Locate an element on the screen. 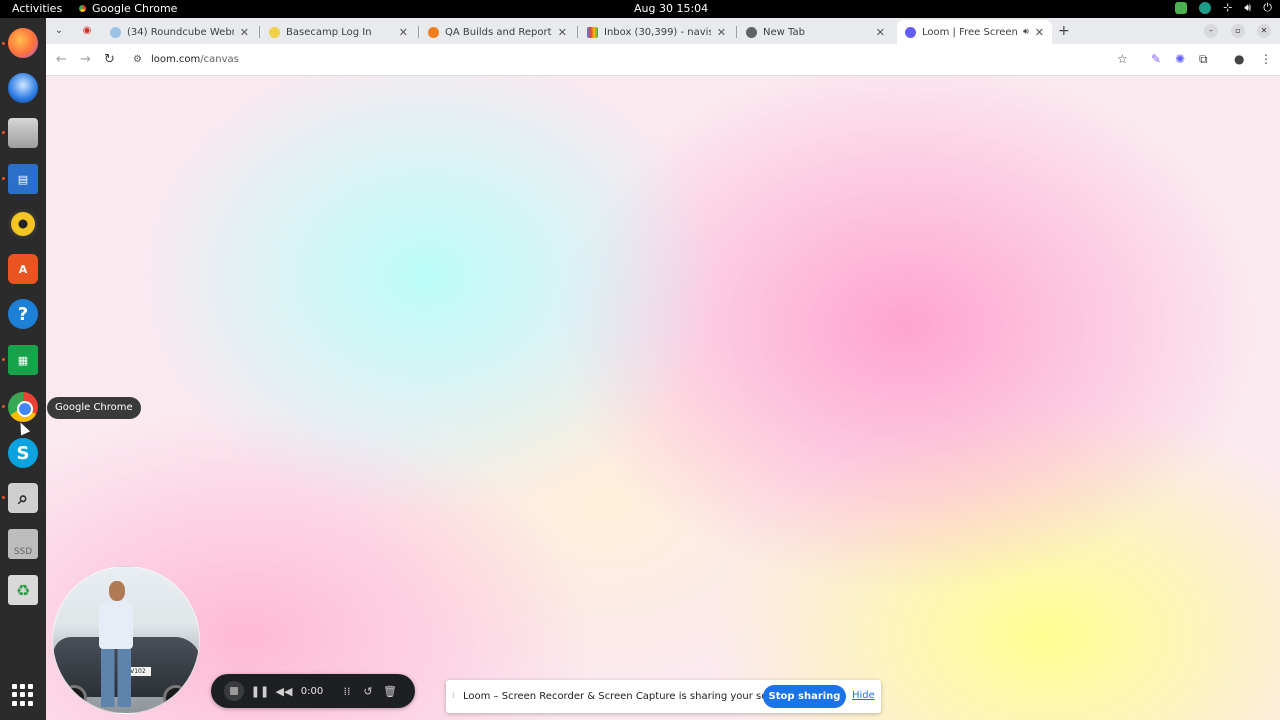 This screenshot has width=1280, height=720. rewind-icon: ◀◀ is located at coordinates (284, 691).